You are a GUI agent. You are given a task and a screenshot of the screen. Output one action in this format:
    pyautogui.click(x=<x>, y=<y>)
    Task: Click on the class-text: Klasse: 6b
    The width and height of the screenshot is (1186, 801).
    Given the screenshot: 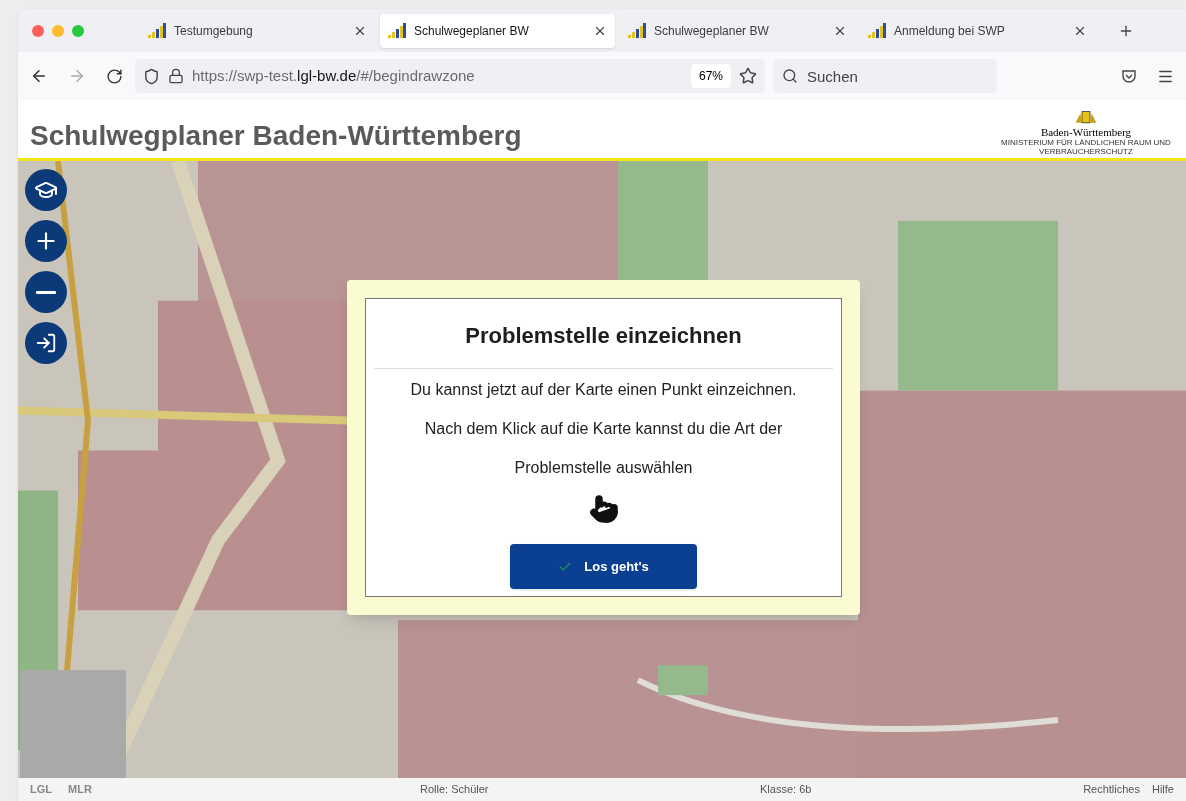 What is the action you would take?
    pyautogui.click(x=786, y=790)
    